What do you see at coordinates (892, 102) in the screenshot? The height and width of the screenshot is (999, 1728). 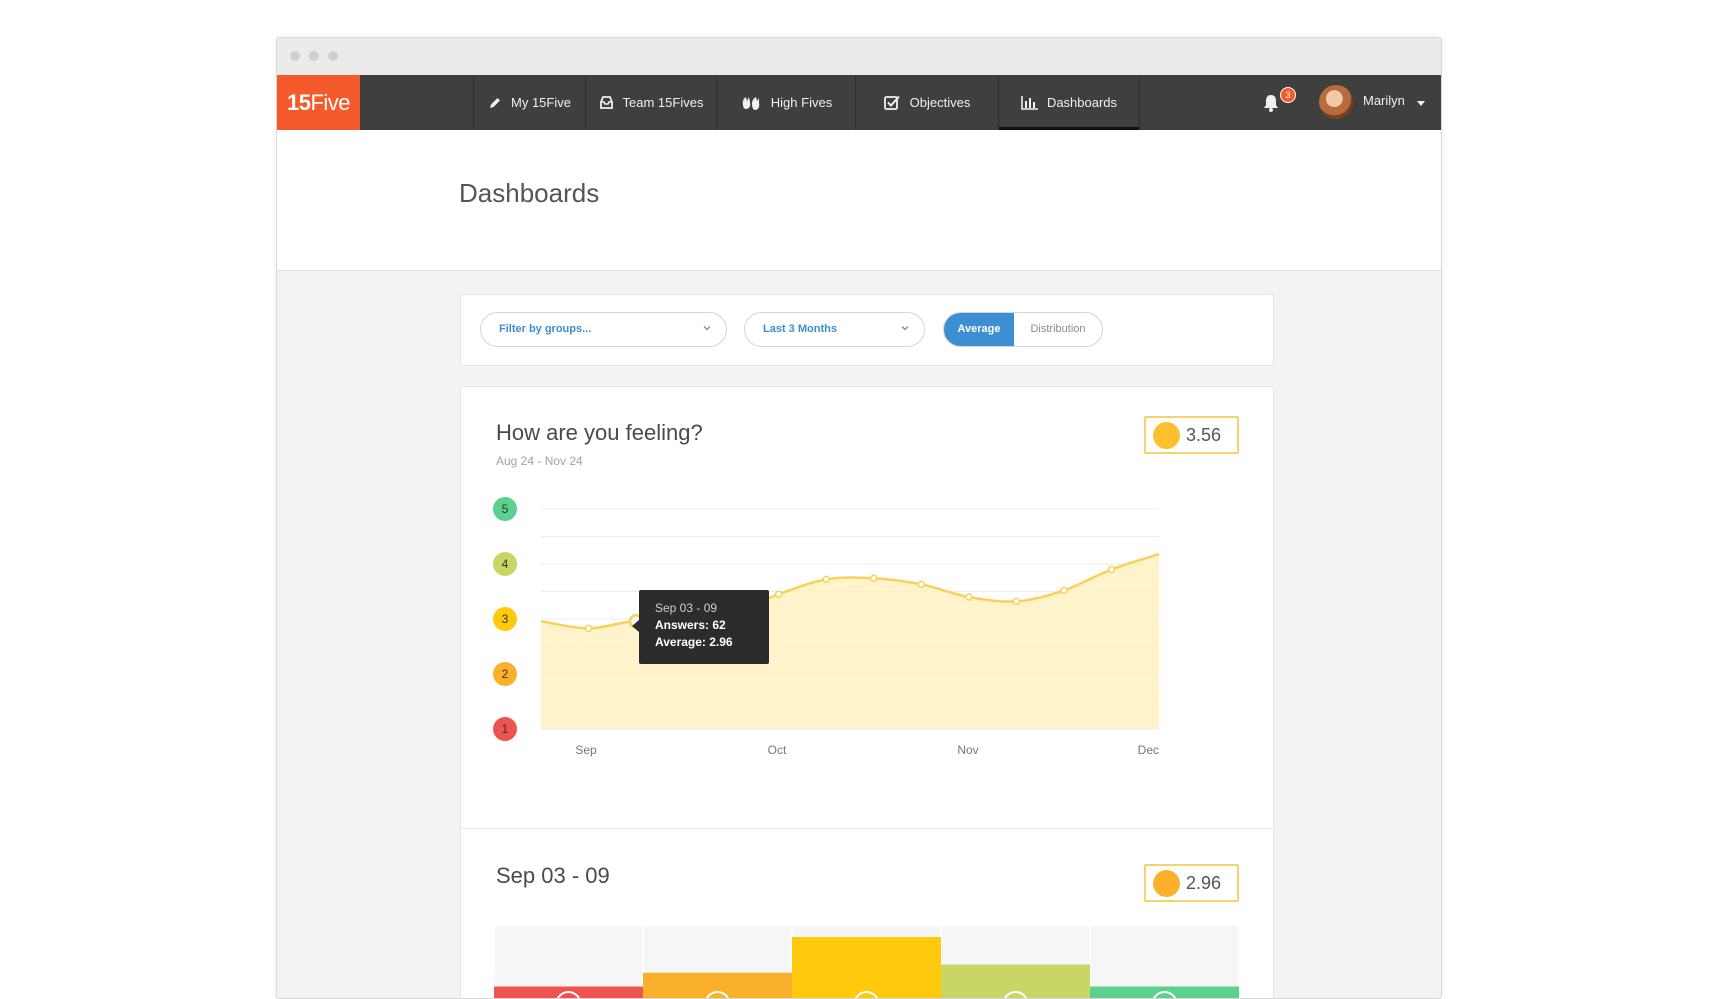 I see `checkbox-icon` at bounding box center [892, 102].